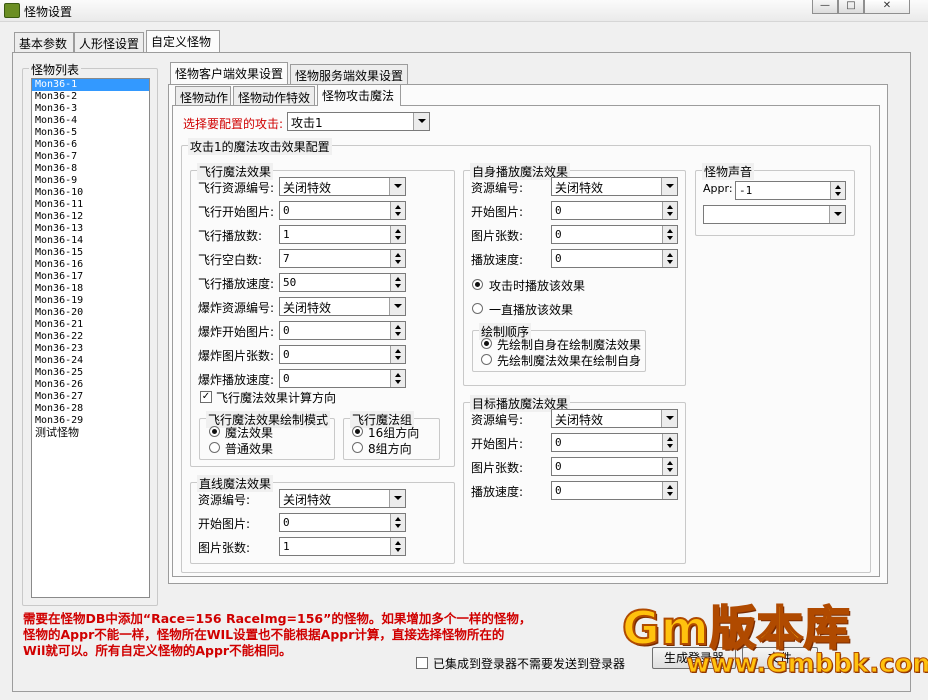  Describe the element at coordinates (357, 431) in the screenshot. I see `group-16dir-radio` at that location.